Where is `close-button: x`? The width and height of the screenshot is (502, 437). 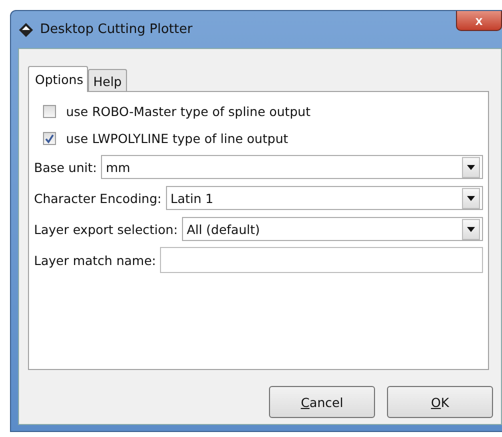 close-button: x is located at coordinates (479, 21).